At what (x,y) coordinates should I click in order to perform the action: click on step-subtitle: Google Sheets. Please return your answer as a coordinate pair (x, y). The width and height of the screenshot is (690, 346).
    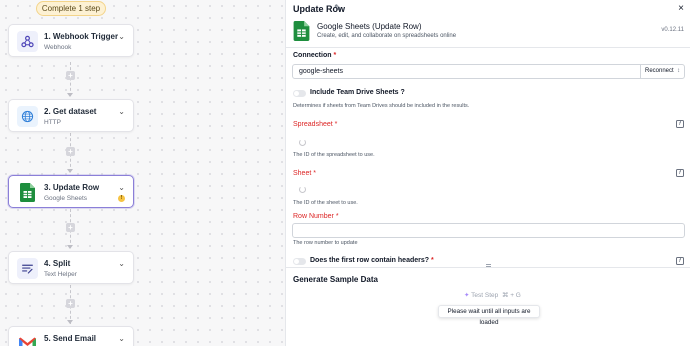
    Looking at the image, I should click on (66, 198).